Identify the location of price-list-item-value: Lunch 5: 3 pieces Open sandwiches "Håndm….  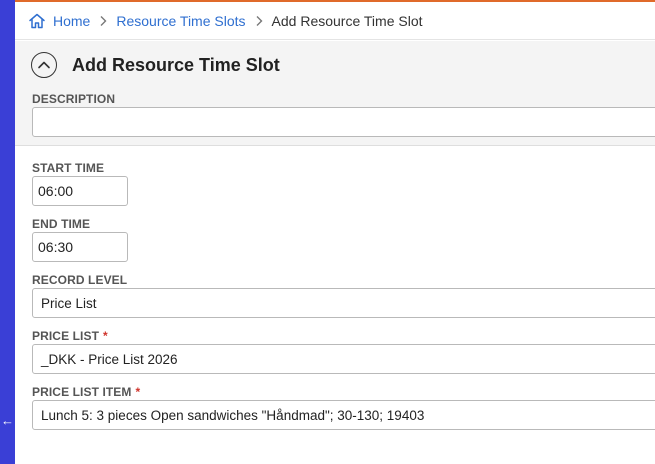
(233, 415).